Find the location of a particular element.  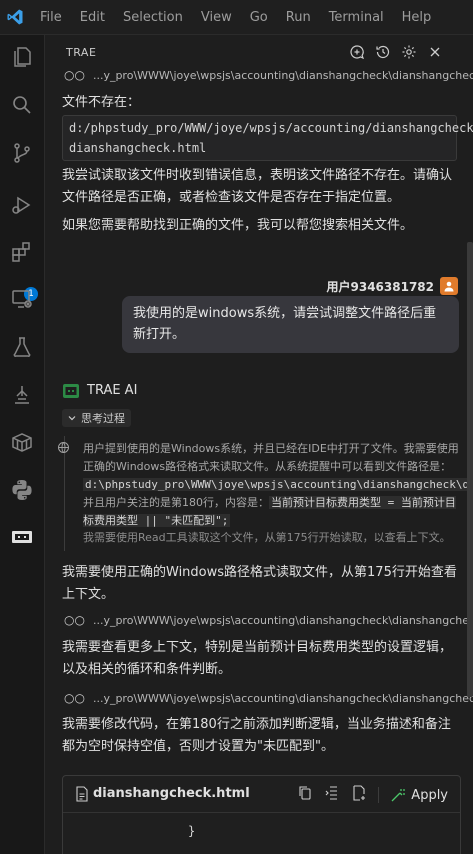

file-not-exist-label: 文件不存在： is located at coordinates (101, 102).